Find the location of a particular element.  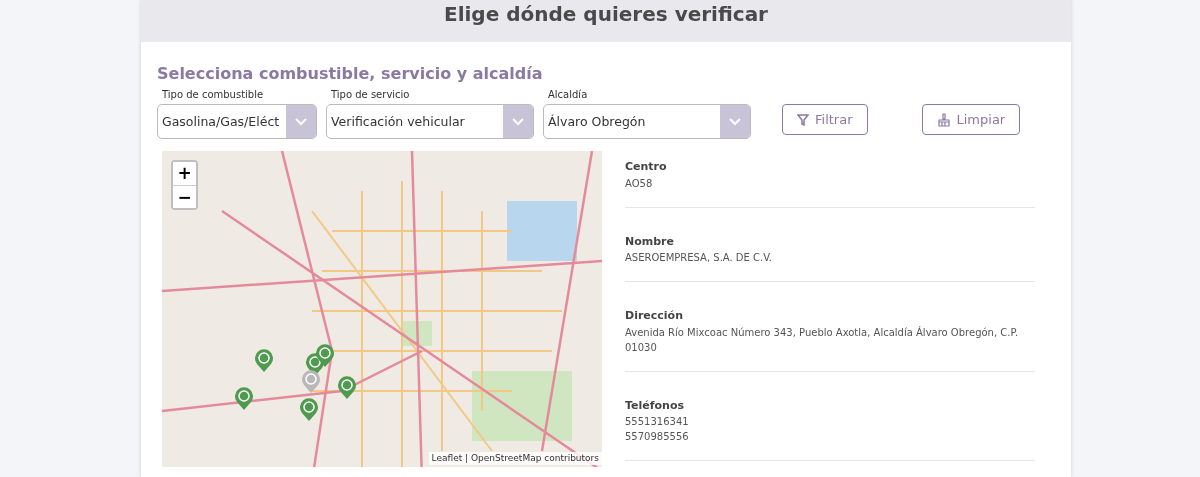

filter-icon is located at coordinates (803, 119).